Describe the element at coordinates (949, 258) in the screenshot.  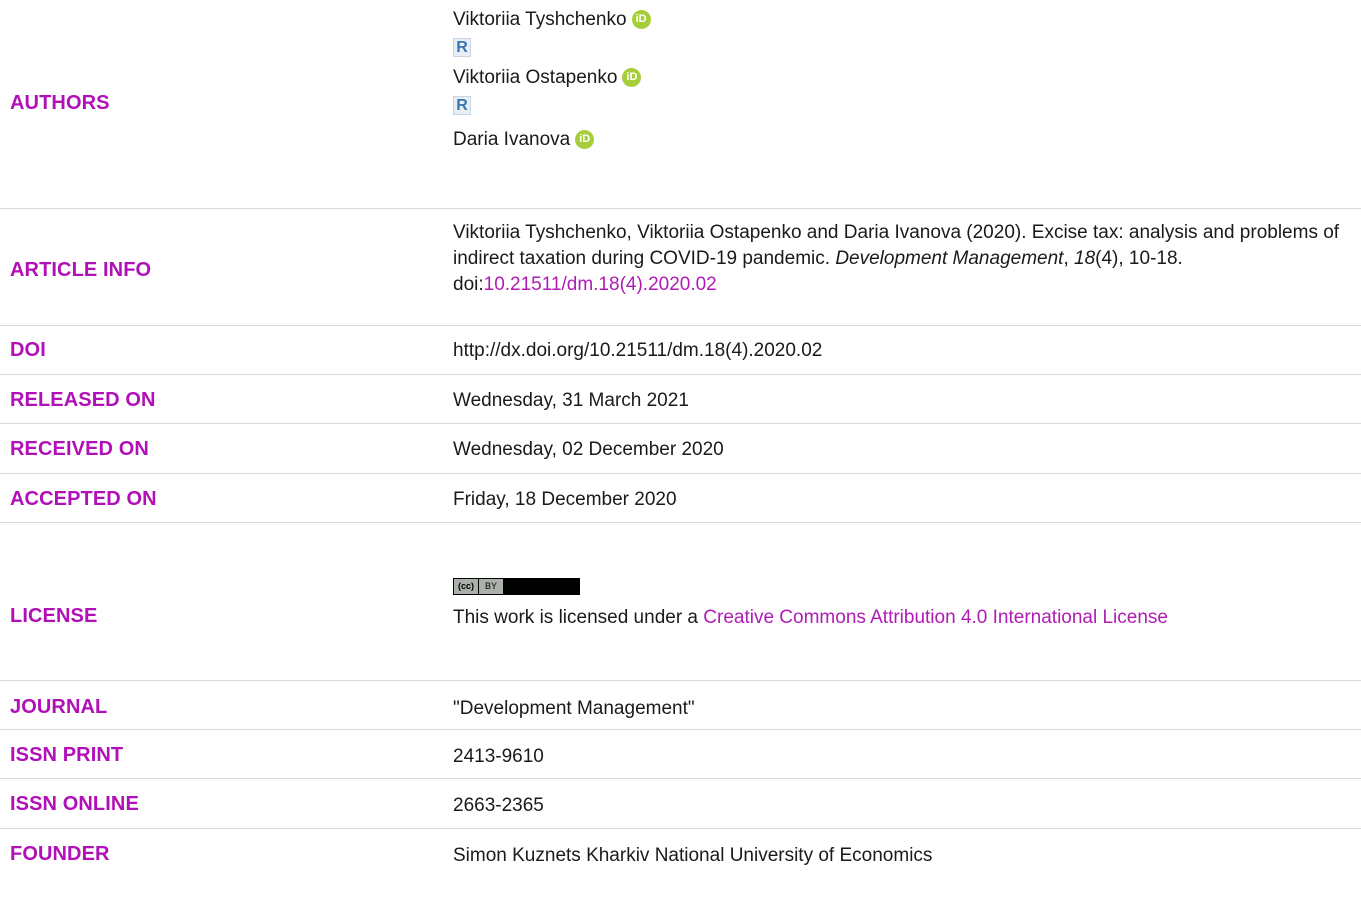
I see `citation-journal: Development Management` at that location.